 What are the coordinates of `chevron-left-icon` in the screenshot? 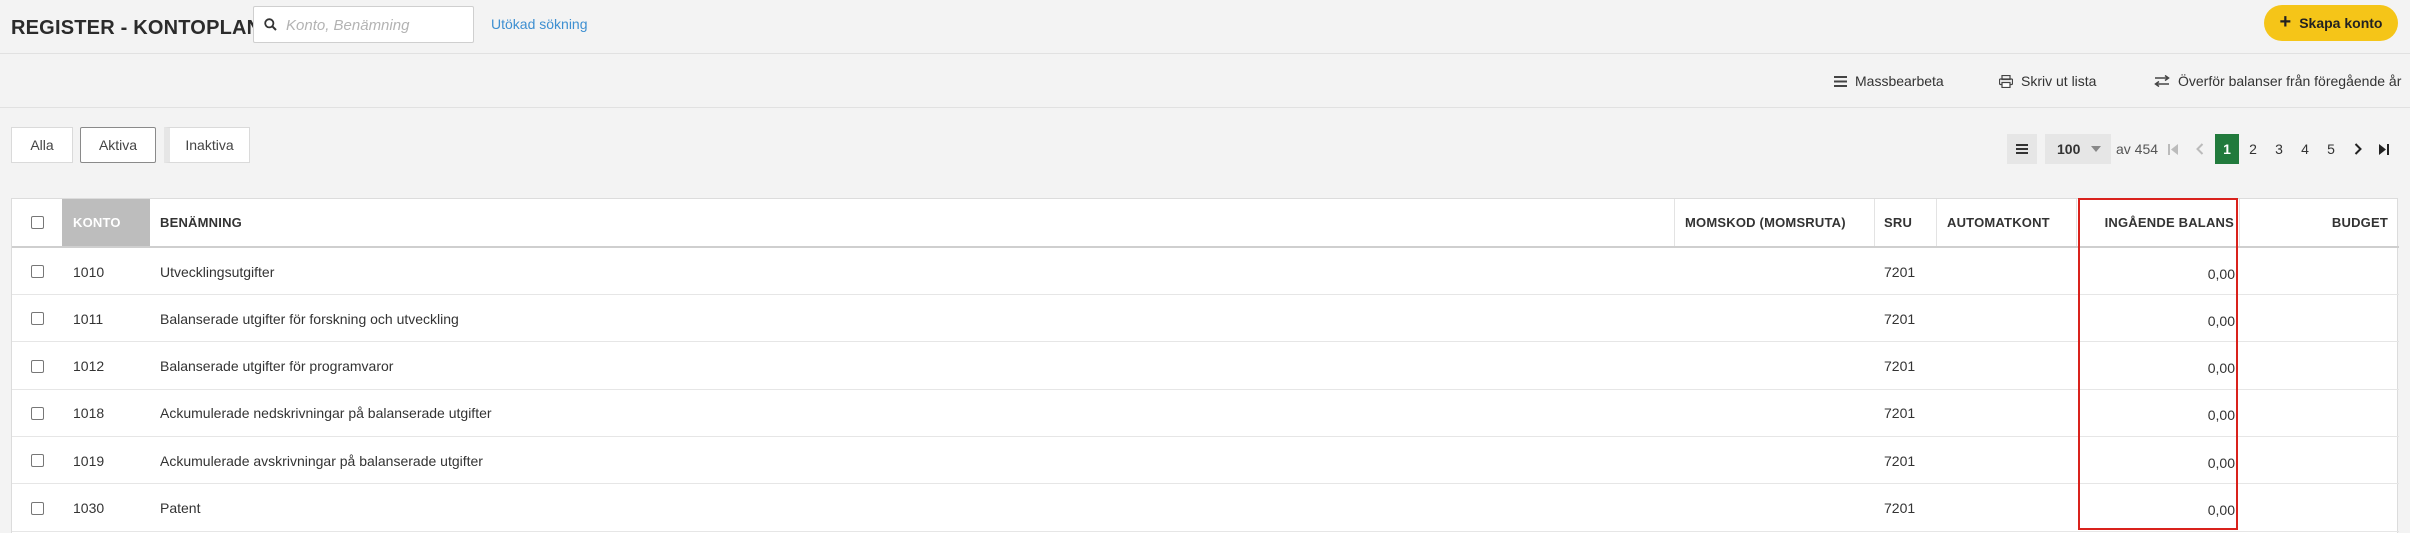 It's located at (2200, 149).